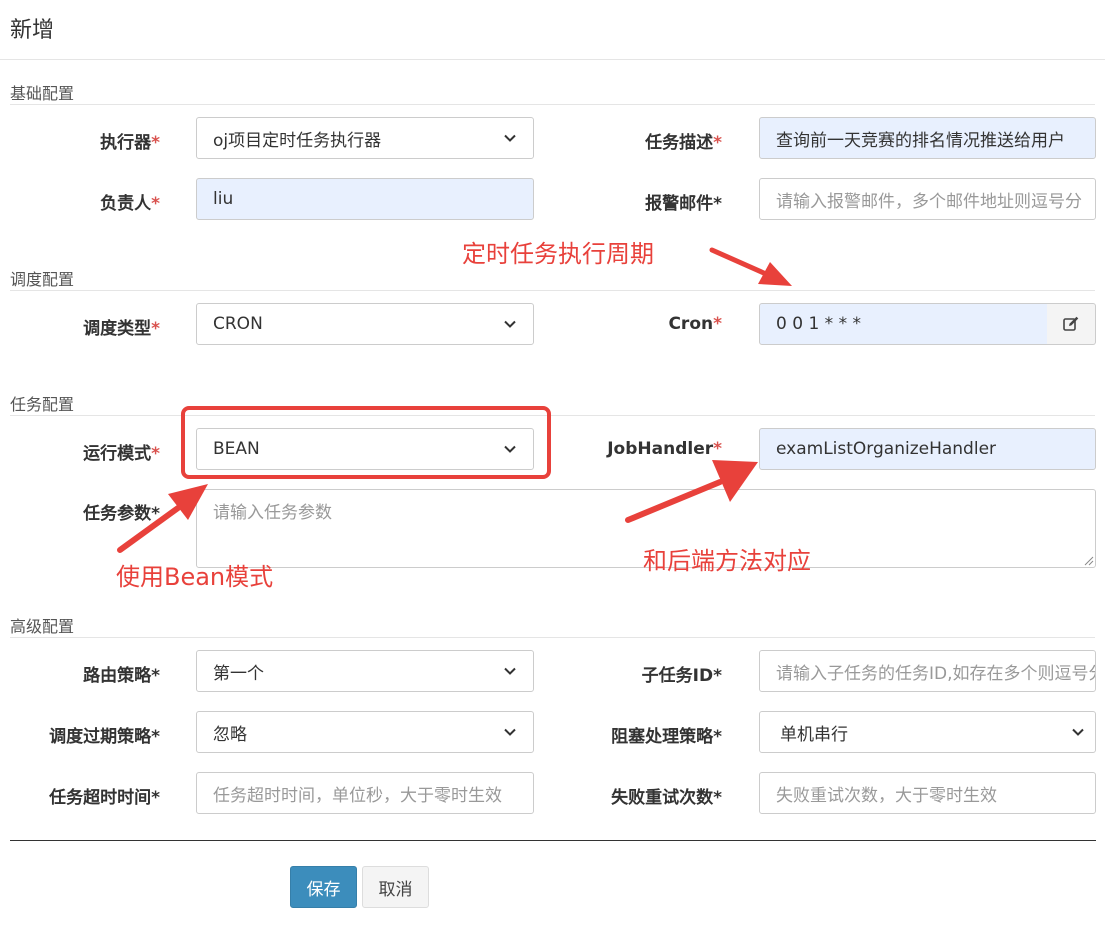 The width and height of the screenshot is (1105, 927). I want to click on block-strategy-value: 单机串行, so click(814, 734).